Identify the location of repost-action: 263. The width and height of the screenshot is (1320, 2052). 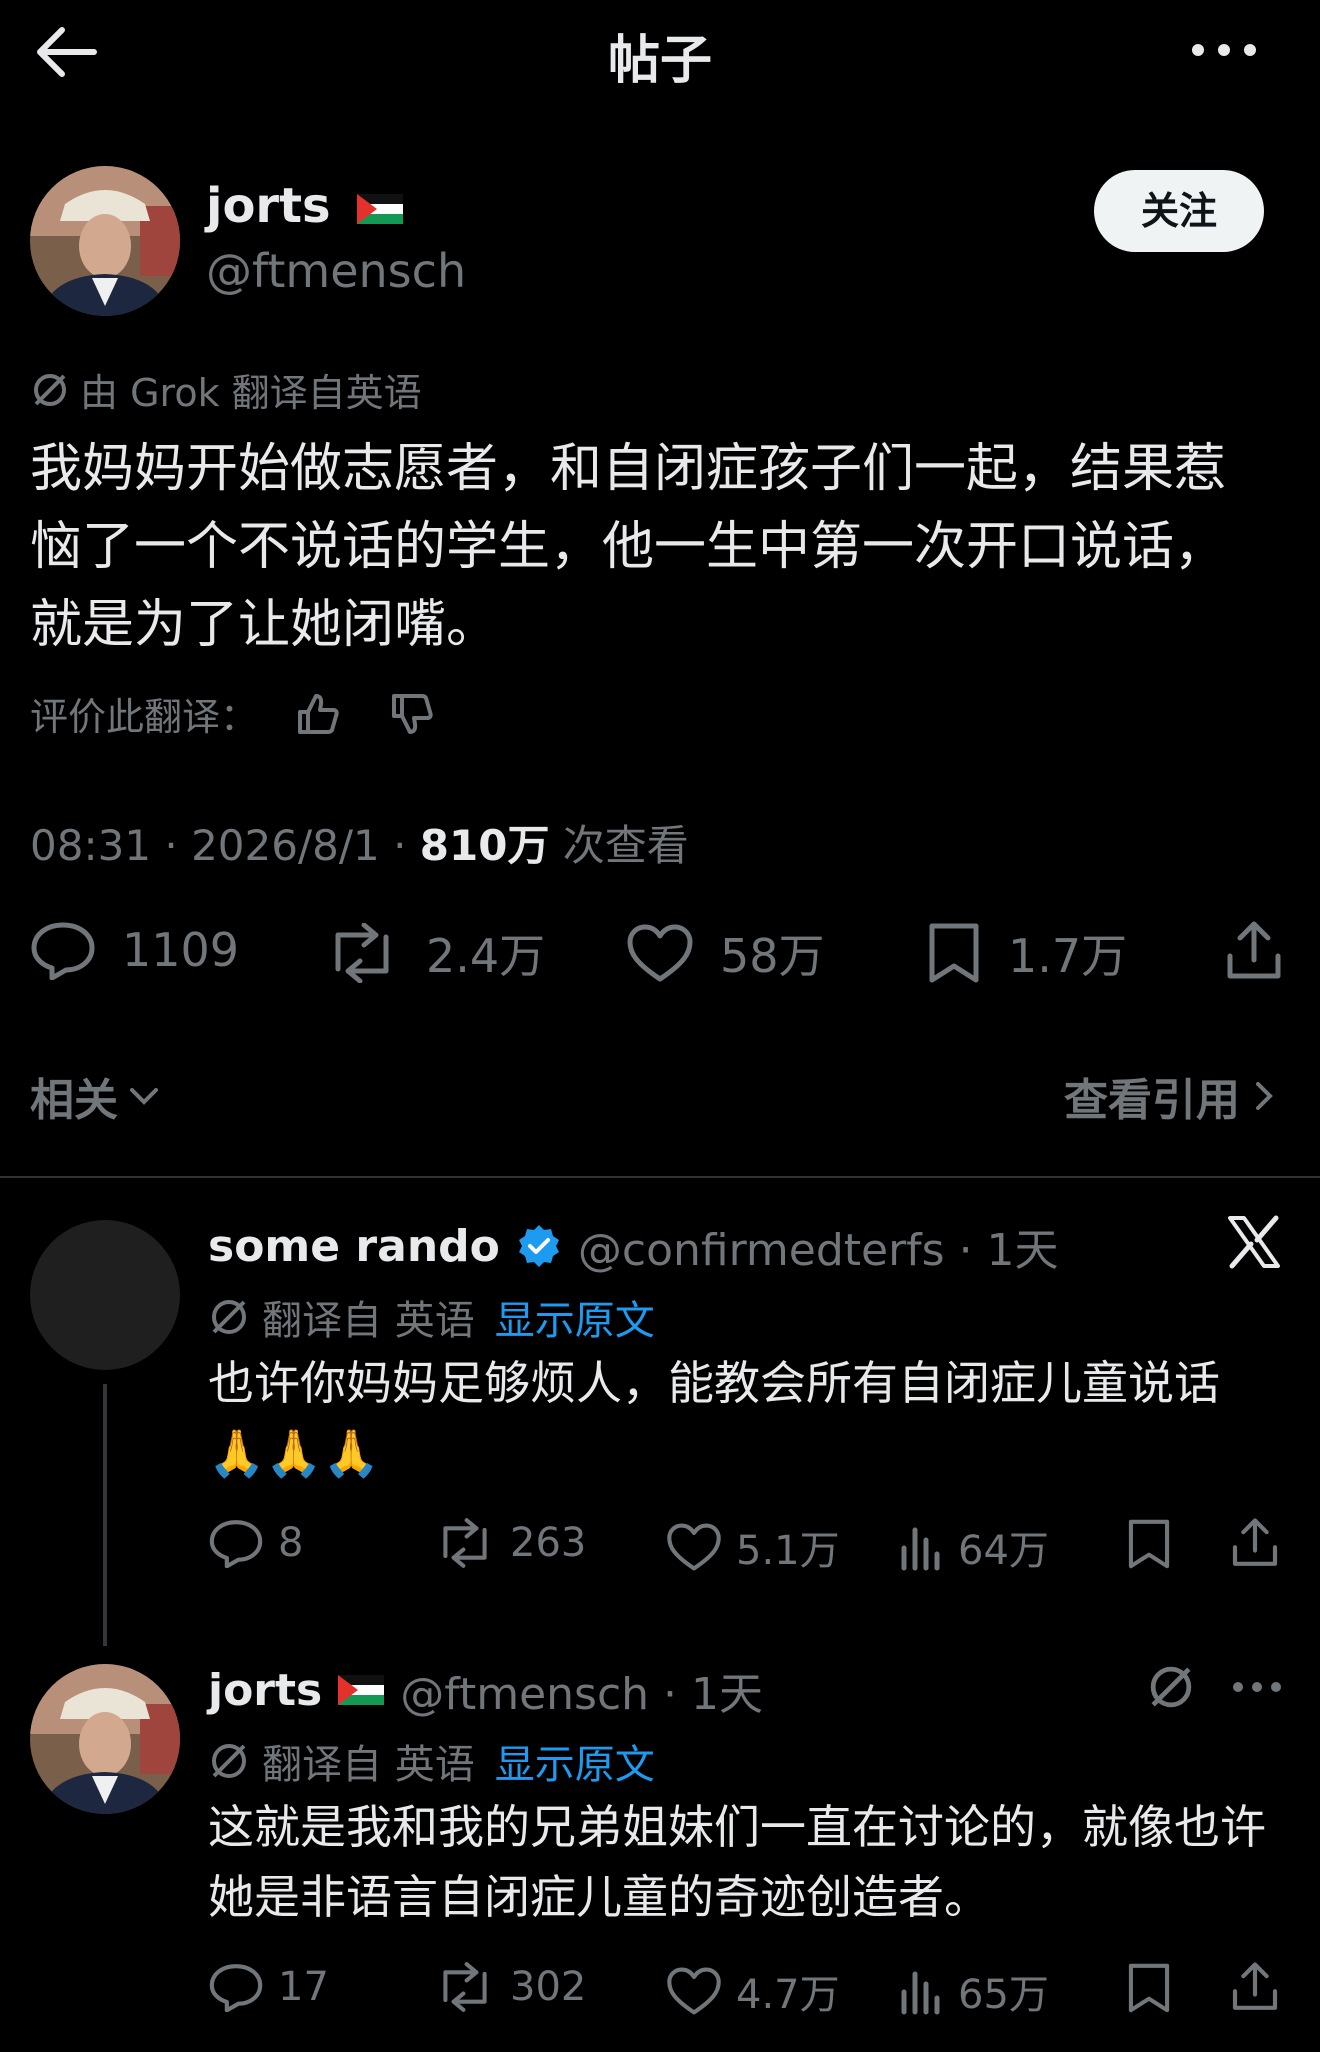
(510, 1543).